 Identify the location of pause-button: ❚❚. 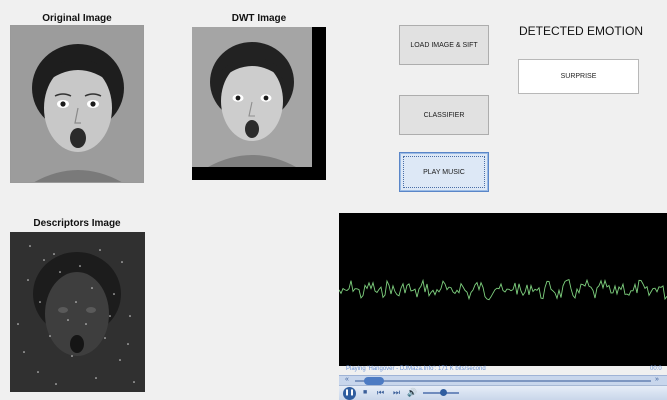
(349, 393).